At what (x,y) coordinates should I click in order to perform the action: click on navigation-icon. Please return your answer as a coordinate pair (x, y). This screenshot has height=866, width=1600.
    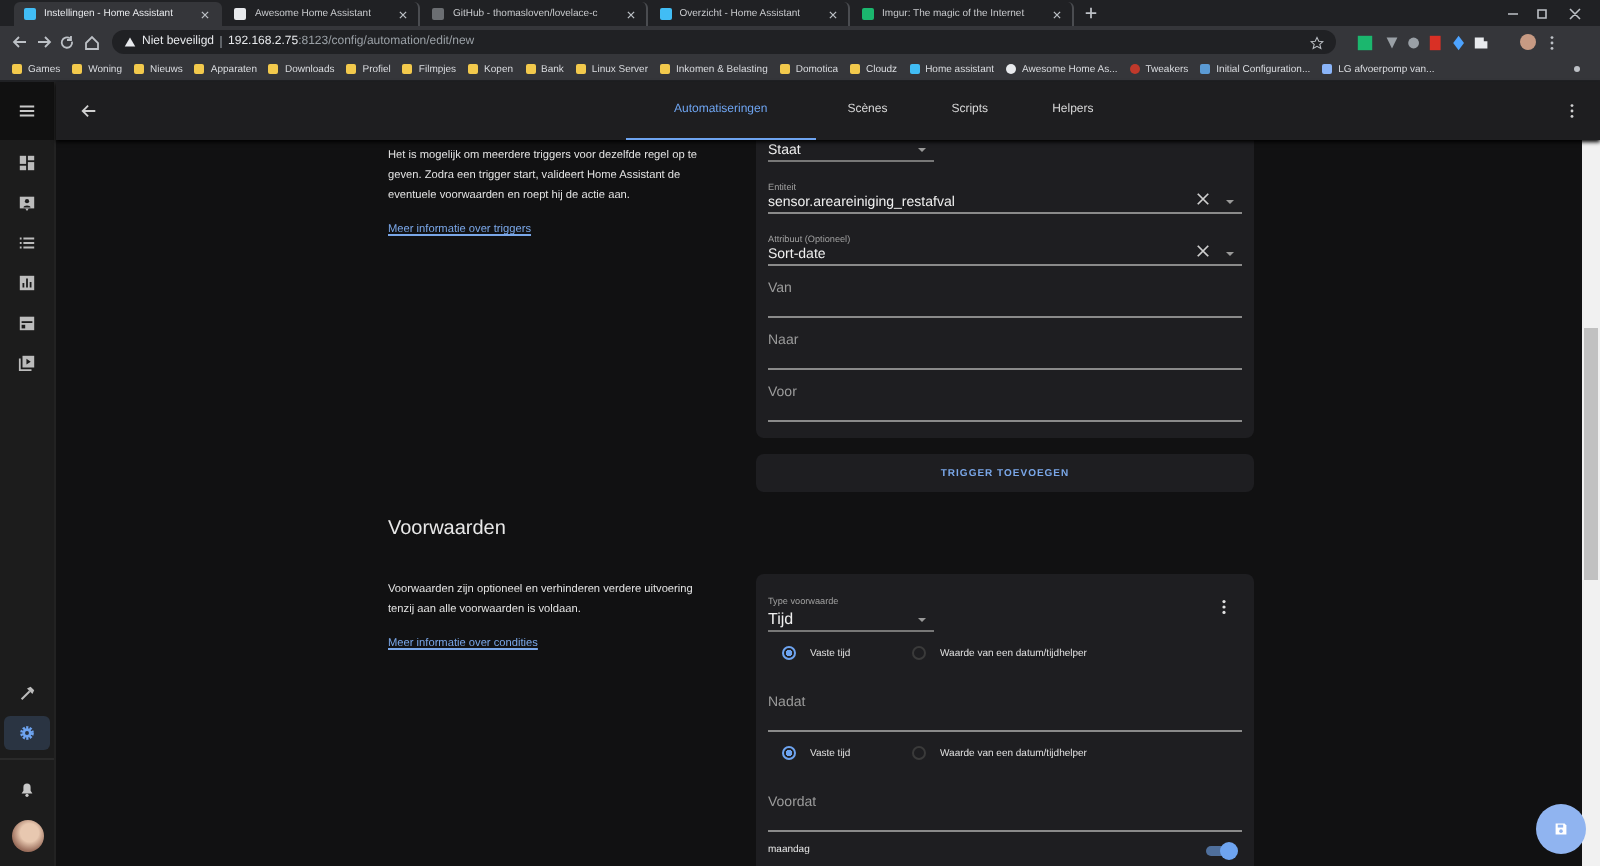
    Looking at the image, I should click on (56, 42).